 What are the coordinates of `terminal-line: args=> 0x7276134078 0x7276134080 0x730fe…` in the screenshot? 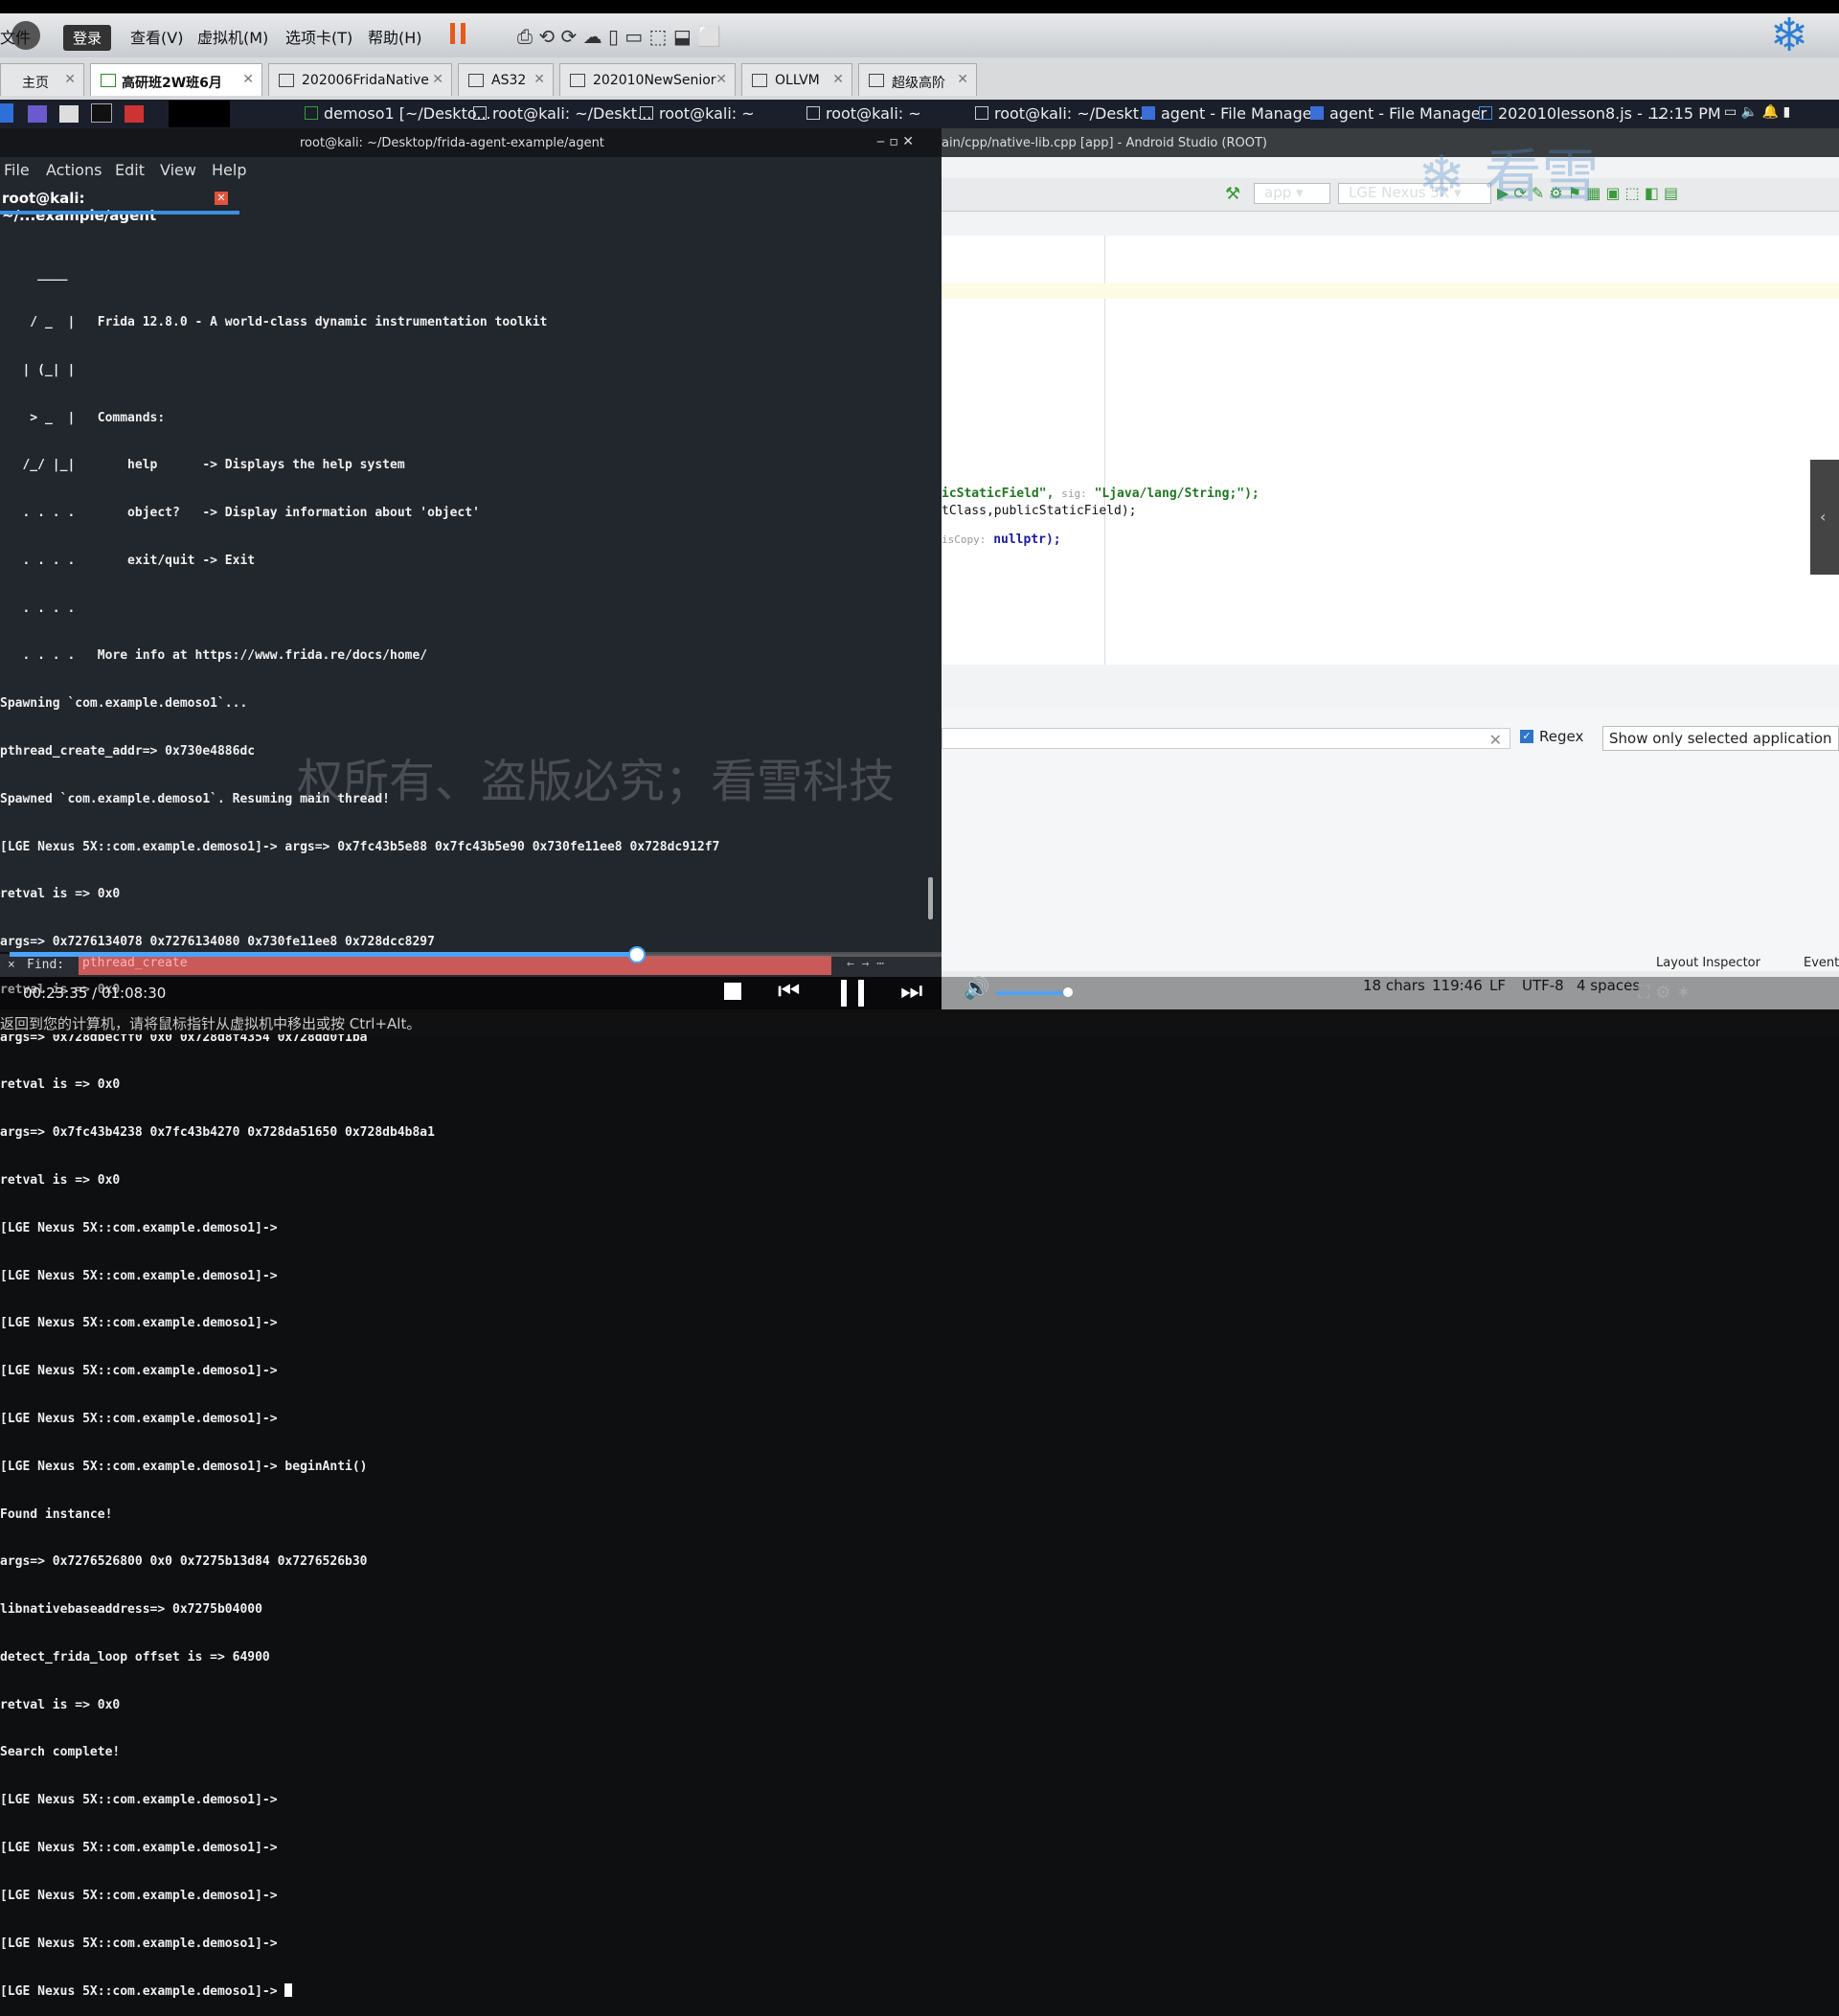 It's located at (217, 942).